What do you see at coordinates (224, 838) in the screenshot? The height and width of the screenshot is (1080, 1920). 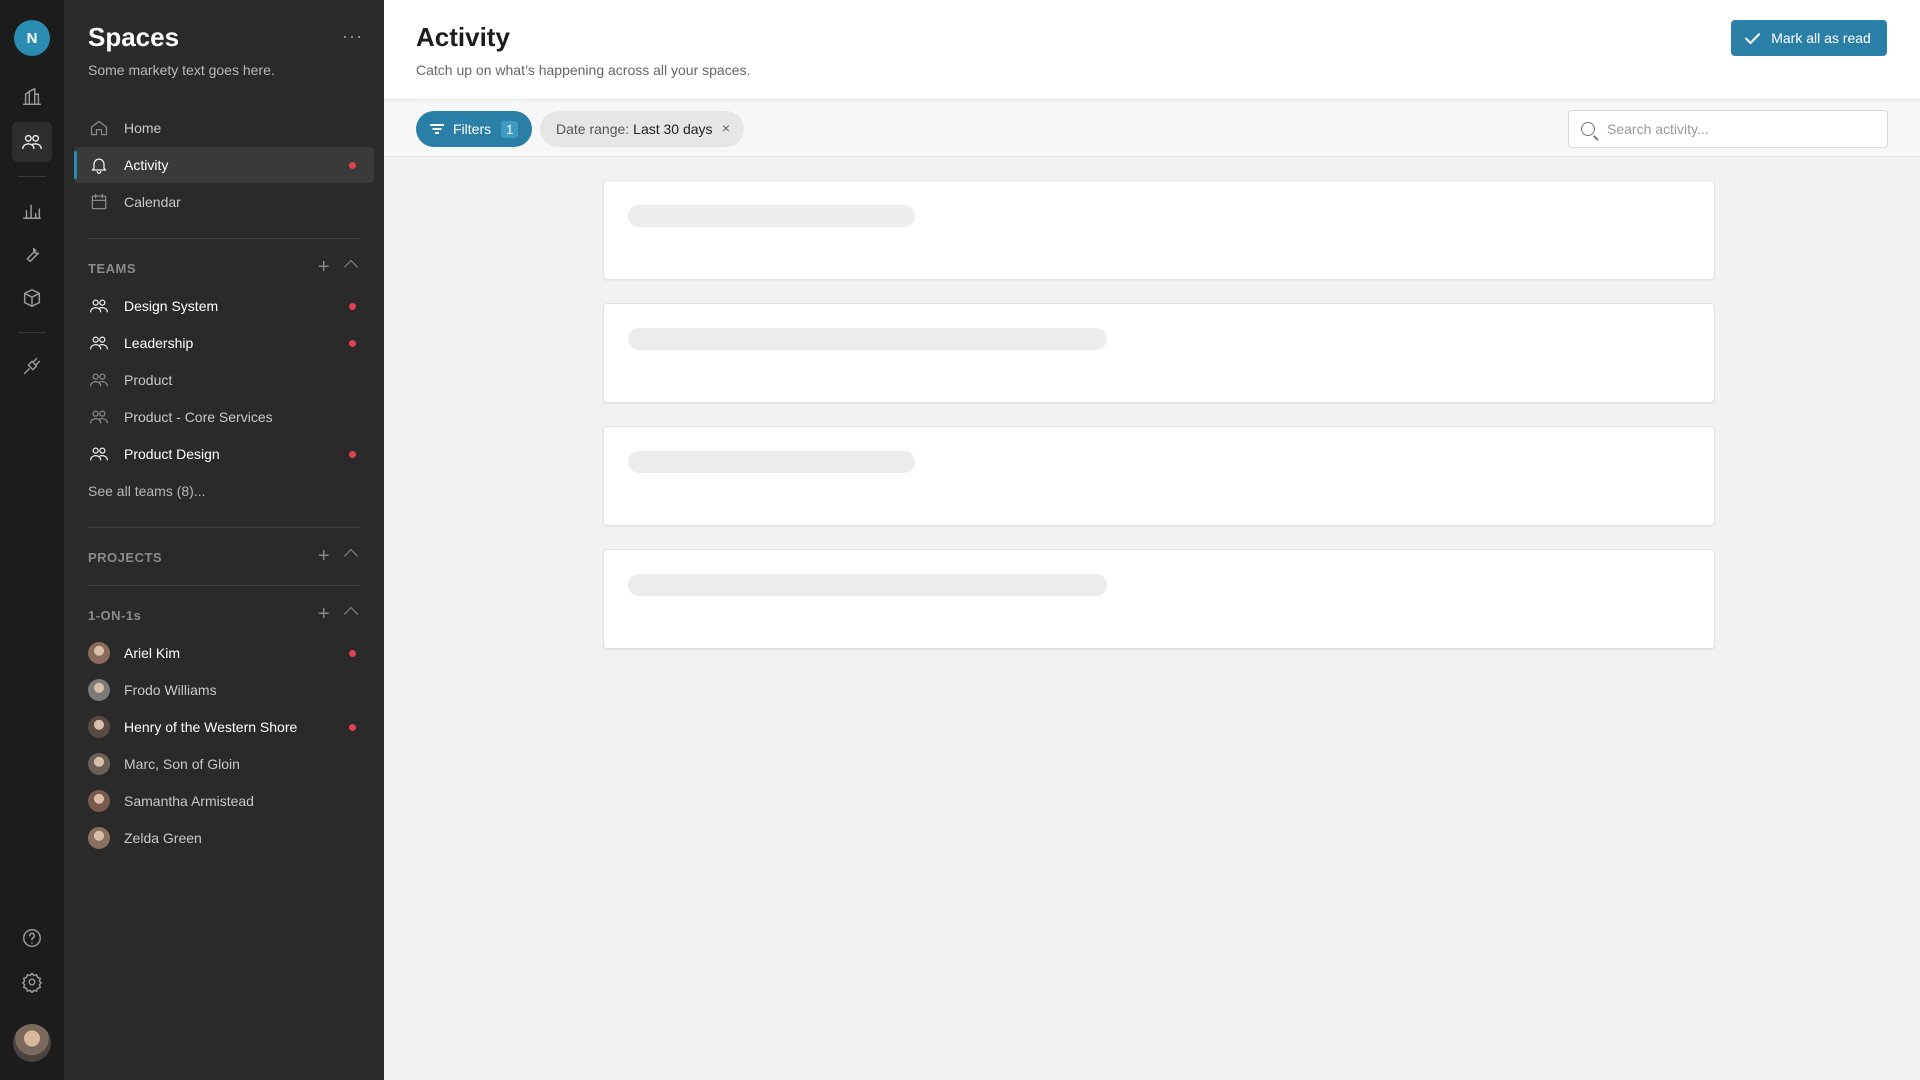 I see `one-on-one-item: Zelda Green` at bounding box center [224, 838].